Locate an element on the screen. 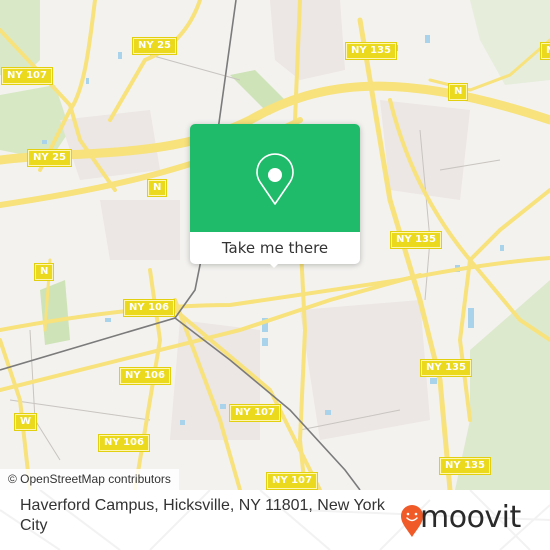 Image resolution: width=550 pixels, height=550 pixels. popup-header is located at coordinates (275, 178).